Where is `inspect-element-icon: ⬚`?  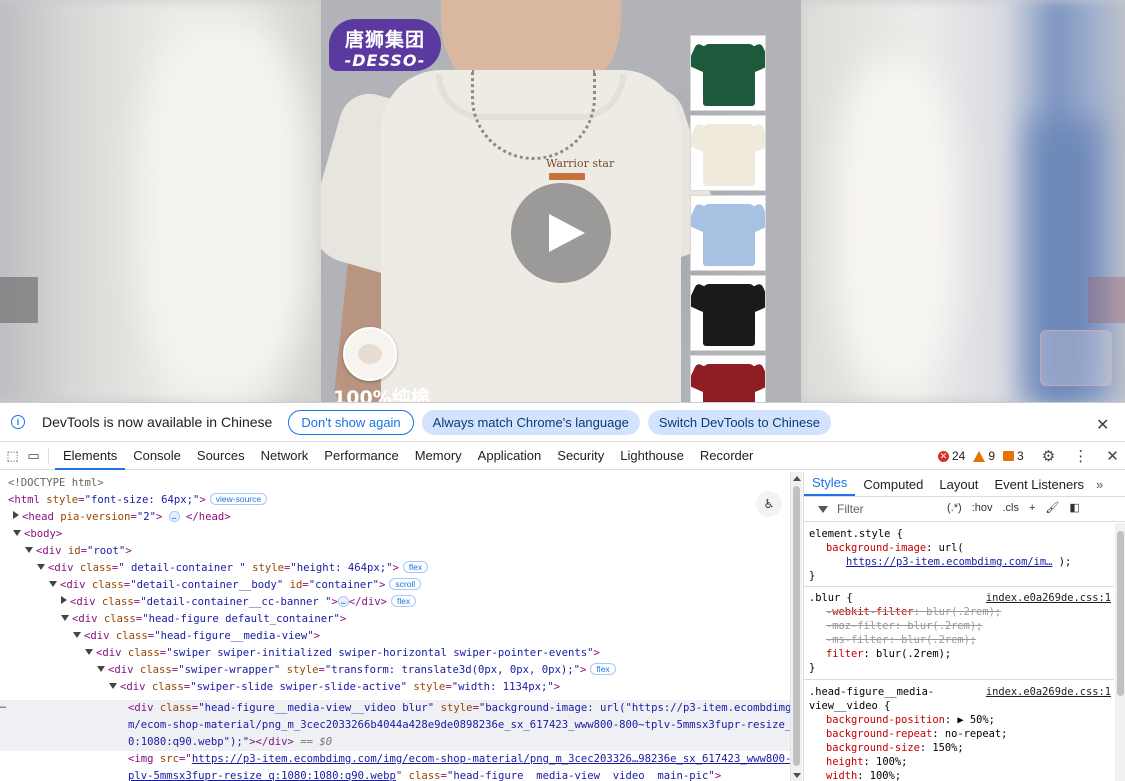 inspect-element-icon: ⬚ is located at coordinates (12, 455).